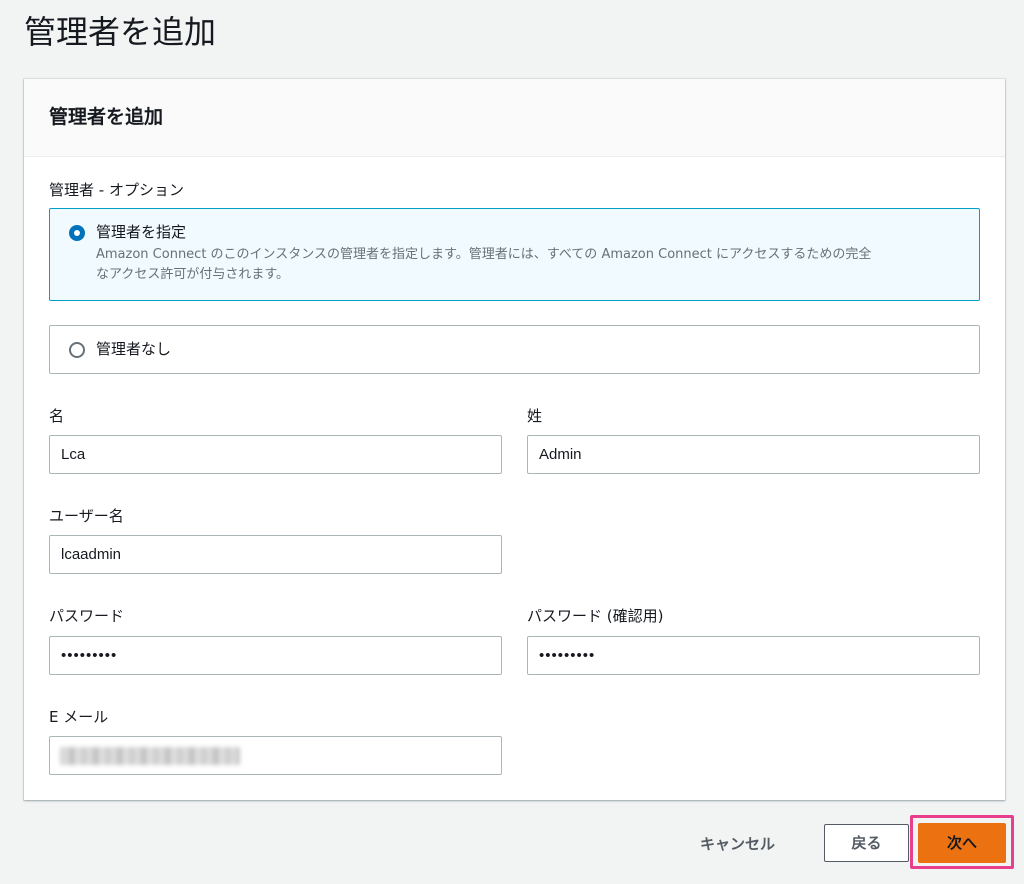 This screenshot has height=884, width=1024. I want to click on panel-header: 管理者を追加, so click(514, 118).